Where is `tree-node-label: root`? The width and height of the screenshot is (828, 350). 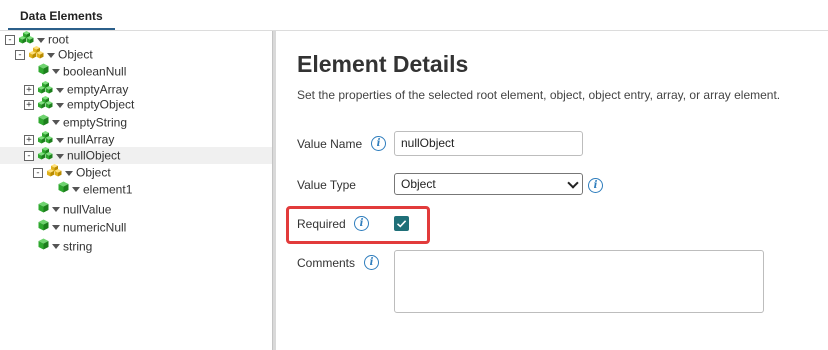 tree-node-label: root is located at coordinates (58, 39).